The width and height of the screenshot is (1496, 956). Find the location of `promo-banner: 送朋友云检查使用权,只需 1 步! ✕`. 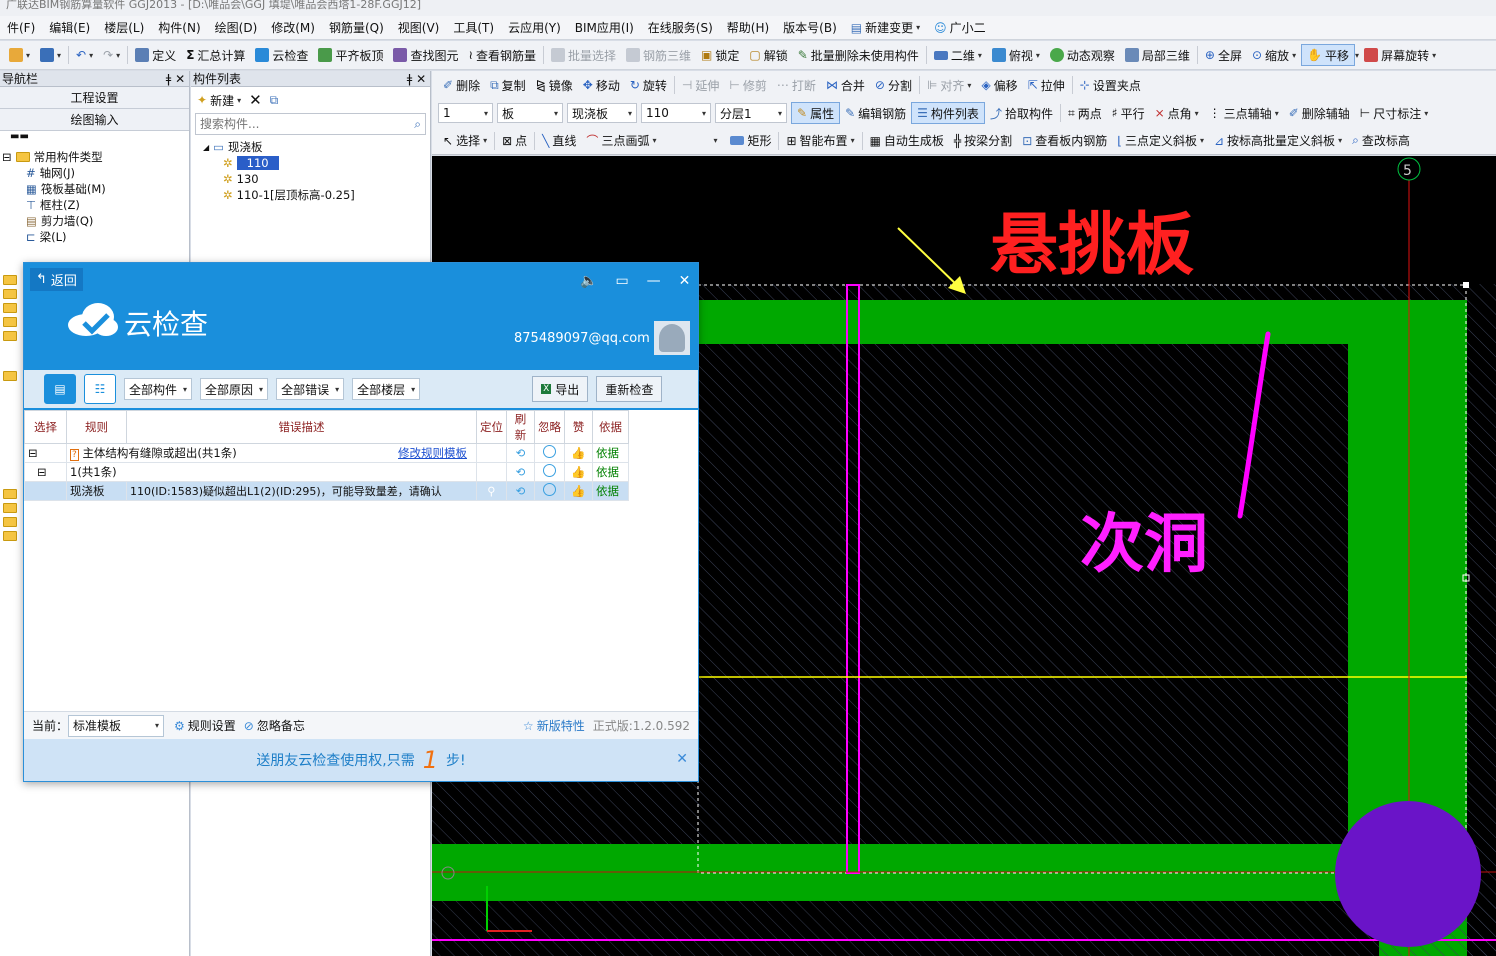

promo-banner: 送朋友云检查使用权,只需 1 步! ✕ is located at coordinates (361, 760).